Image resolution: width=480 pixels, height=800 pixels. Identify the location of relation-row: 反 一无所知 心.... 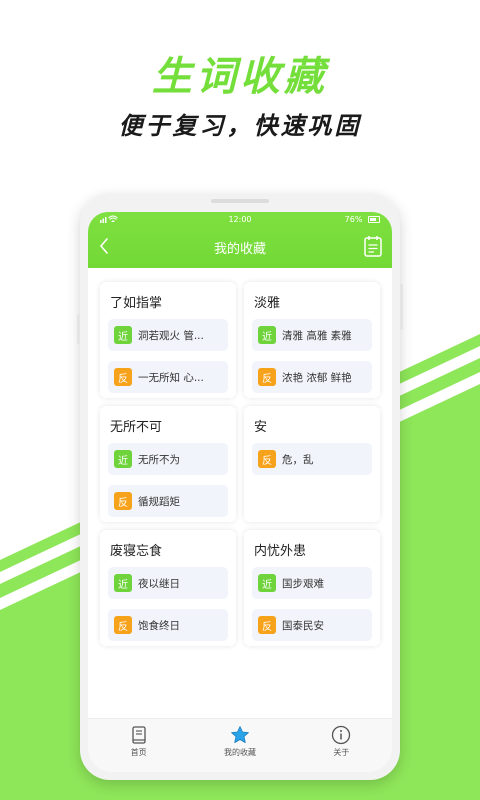
(168, 377).